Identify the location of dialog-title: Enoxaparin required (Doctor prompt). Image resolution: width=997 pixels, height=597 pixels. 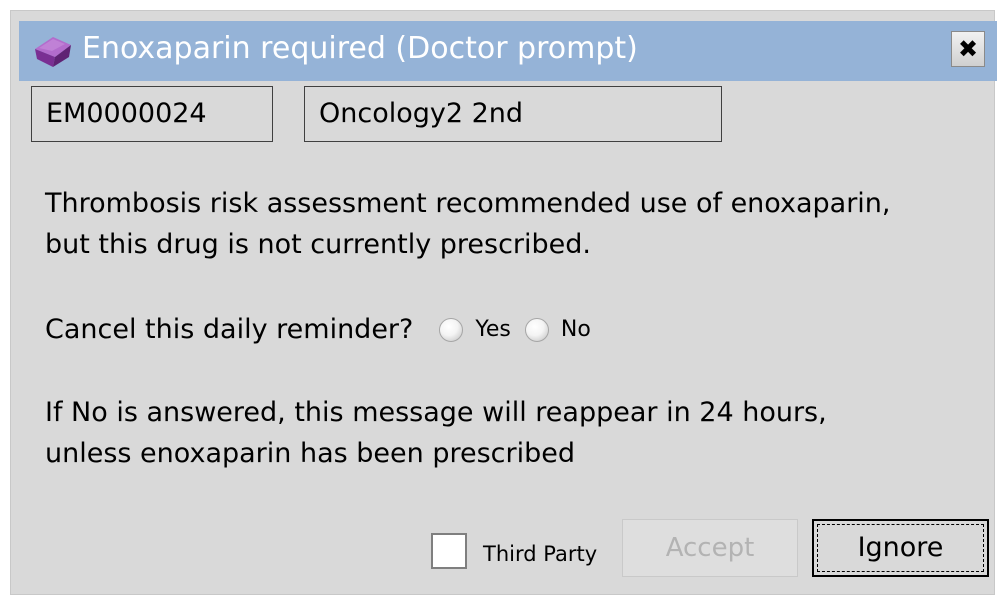
(360, 48).